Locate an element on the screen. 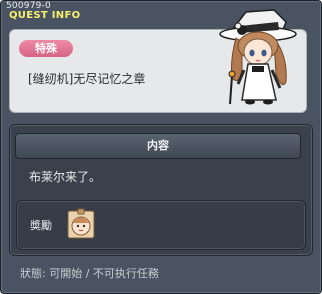 The image size is (322, 294). quest-status: 狀態: 可開始 / 不可执行任務 is located at coordinates (89, 273).